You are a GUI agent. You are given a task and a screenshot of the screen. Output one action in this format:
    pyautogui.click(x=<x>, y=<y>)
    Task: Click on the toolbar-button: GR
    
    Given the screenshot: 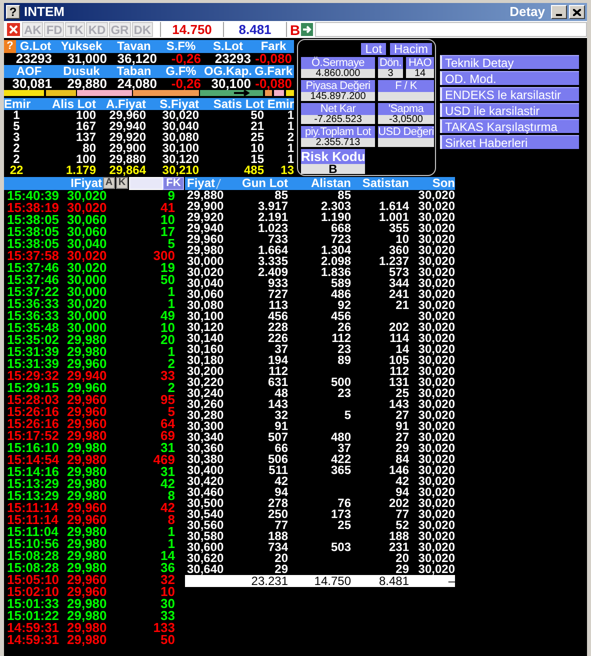 What is the action you would take?
    pyautogui.click(x=119, y=29)
    